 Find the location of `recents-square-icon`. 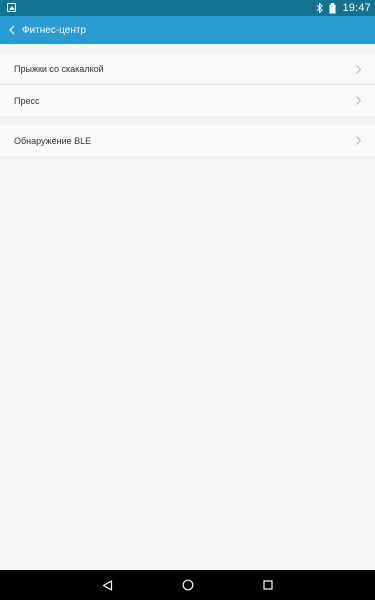

recents-square-icon is located at coordinates (267, 585).